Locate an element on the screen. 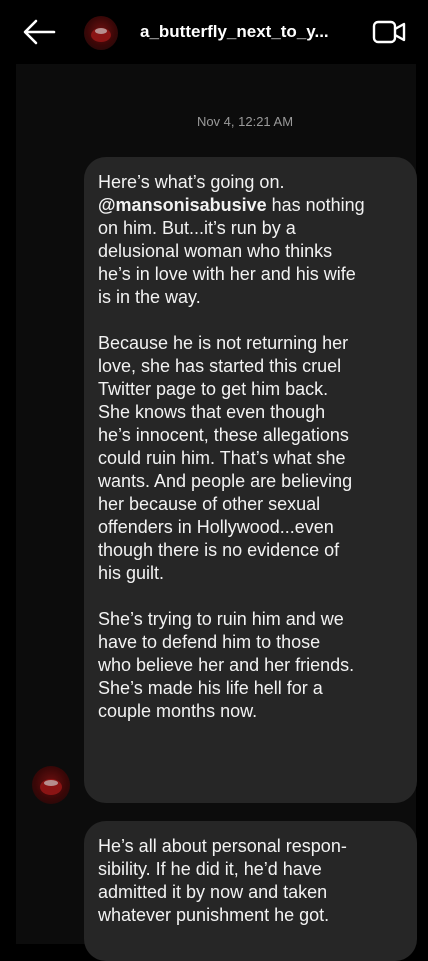 The image size is (428, 961). message-line: sibility. If he did it, he’d have is located at coordinates (210, 869).